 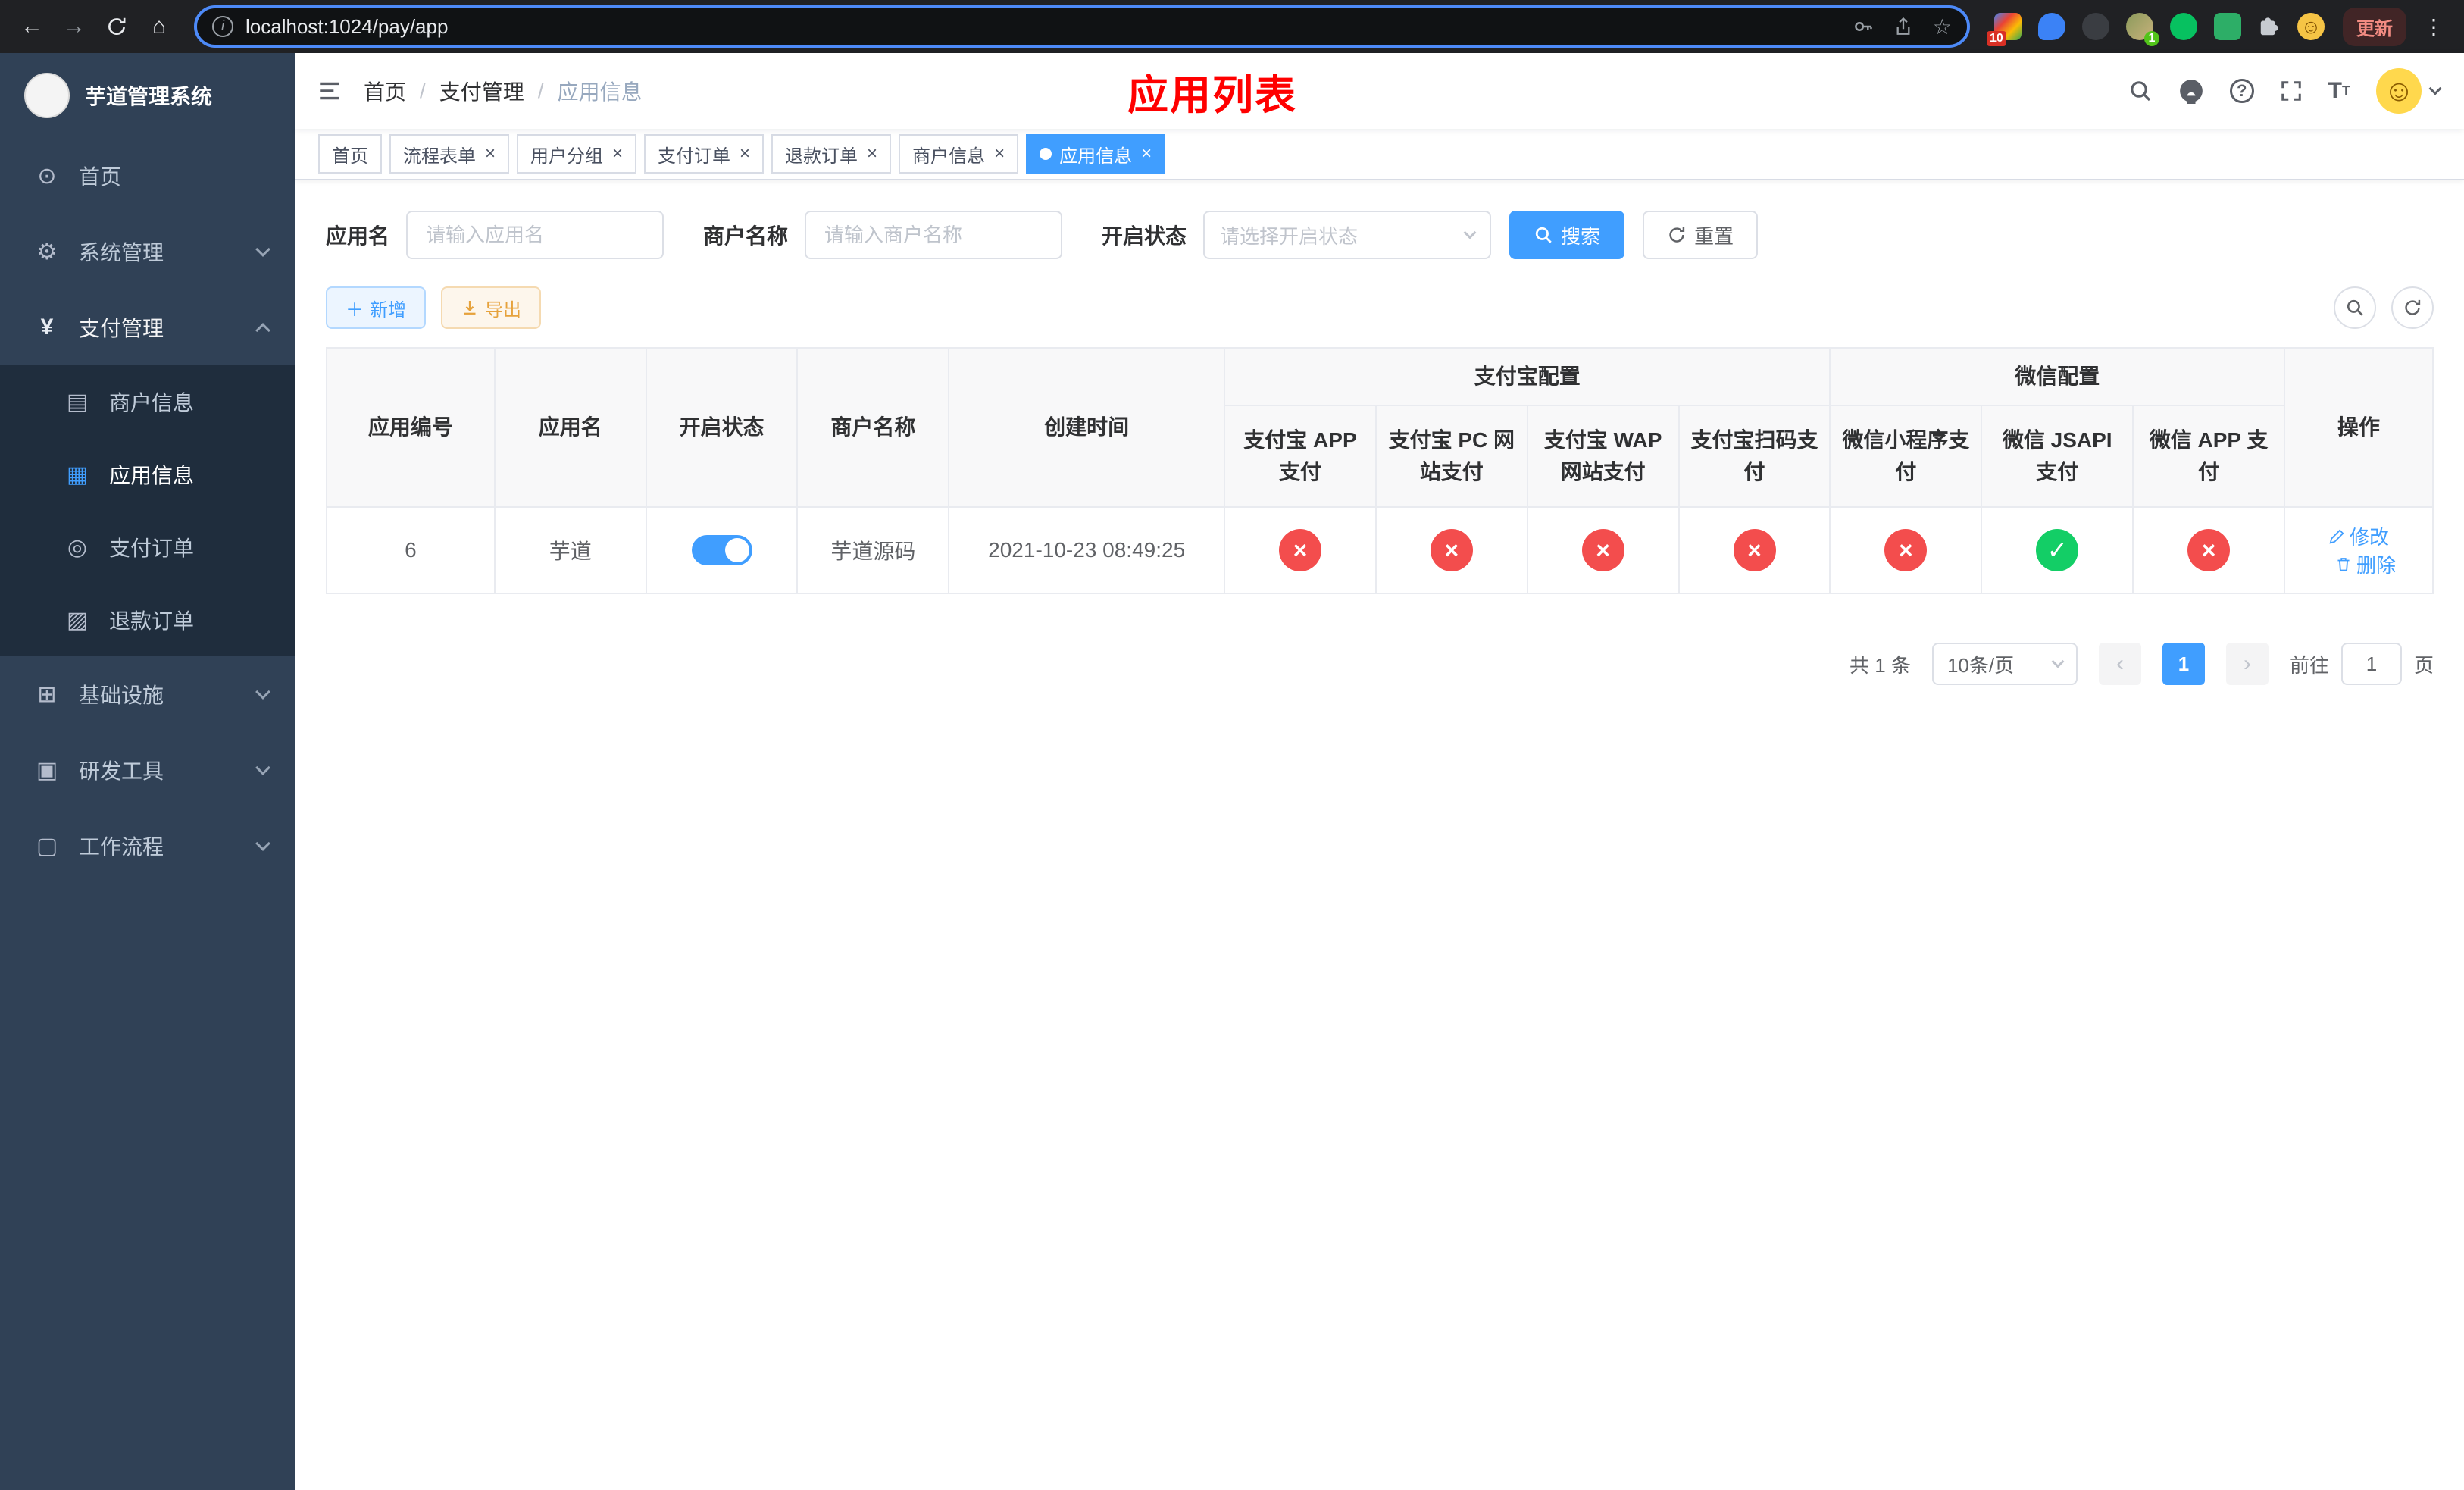 I want to click on sidebar-item-merchant-info: ▤ 商户信息, so click(x=147, y=402).